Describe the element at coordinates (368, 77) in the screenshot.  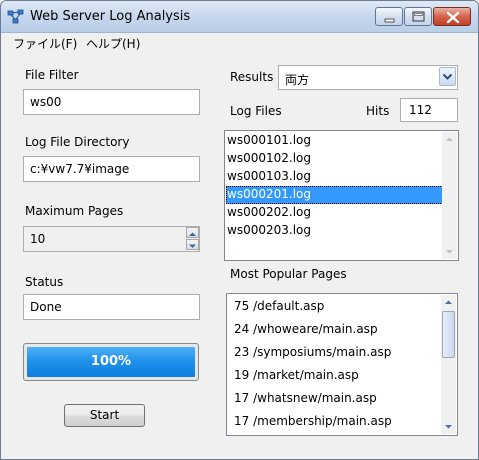
I see `results-dropdown: 両方` at that location.